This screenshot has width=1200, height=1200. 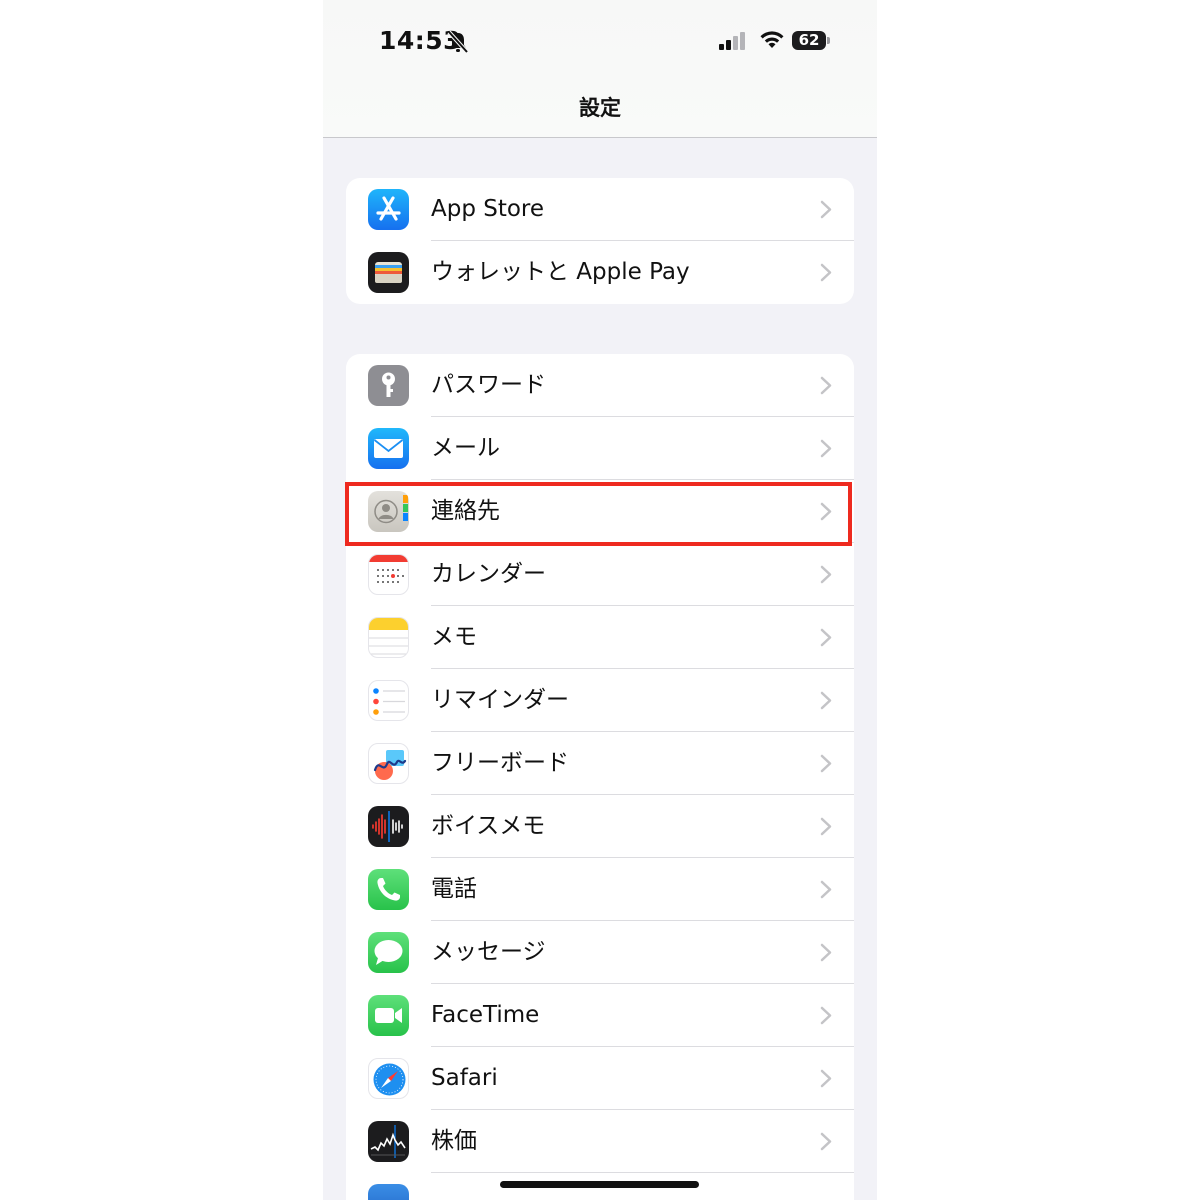 I want to click on settings-row-passwords: パスワード, so click(x=600, y=385).